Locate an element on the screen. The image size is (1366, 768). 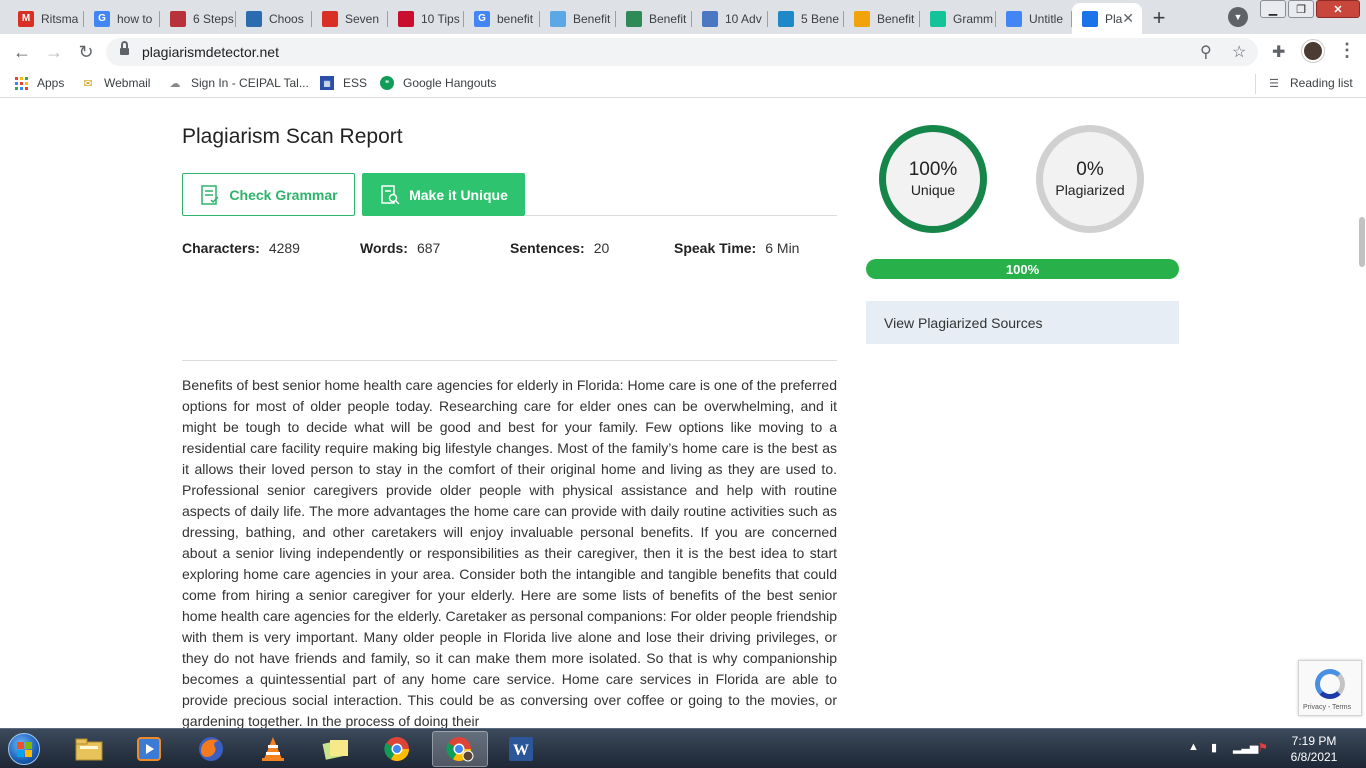
ceipal-icon: ☁ is located at coordinates (175, 83).